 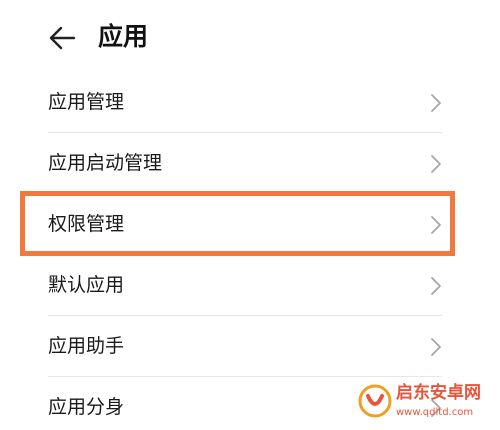 What do you see at coordinates (438, 393) in the screenshot?
I see `watermark-name: 启东安卓网` at bounding box center [438, 393].